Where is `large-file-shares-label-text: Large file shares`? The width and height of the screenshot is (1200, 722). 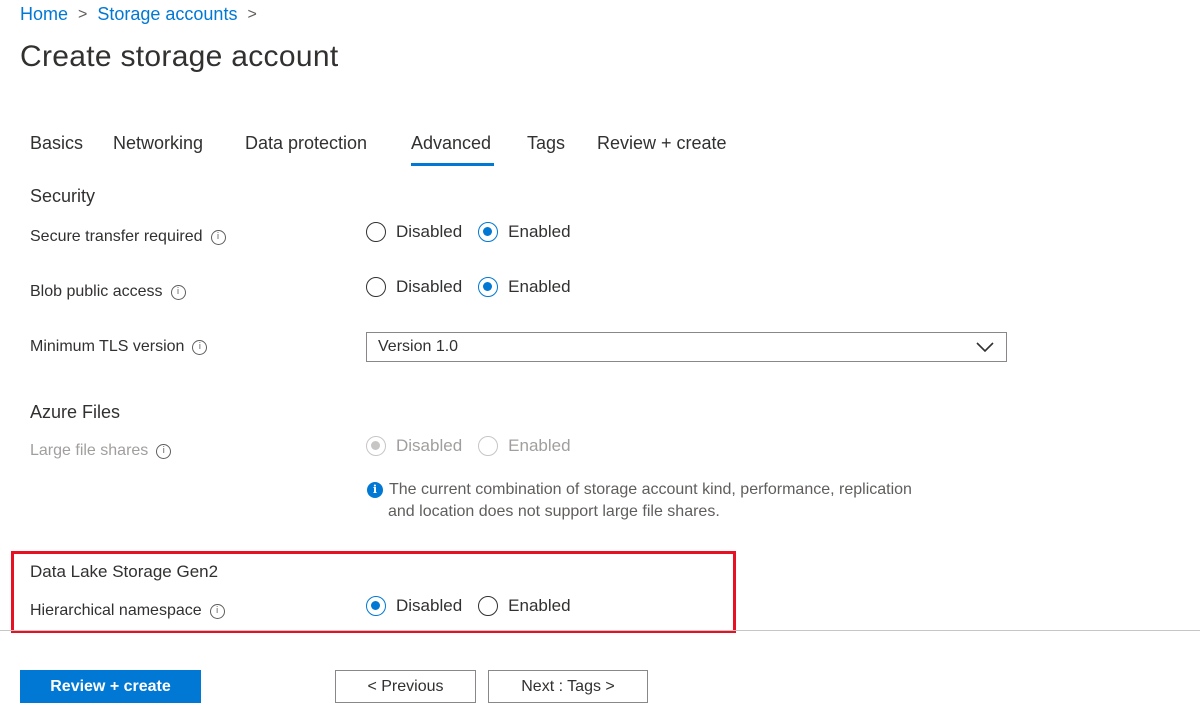 large-file-shares-label-text: Large file shares is located at coordinates (89, 450).